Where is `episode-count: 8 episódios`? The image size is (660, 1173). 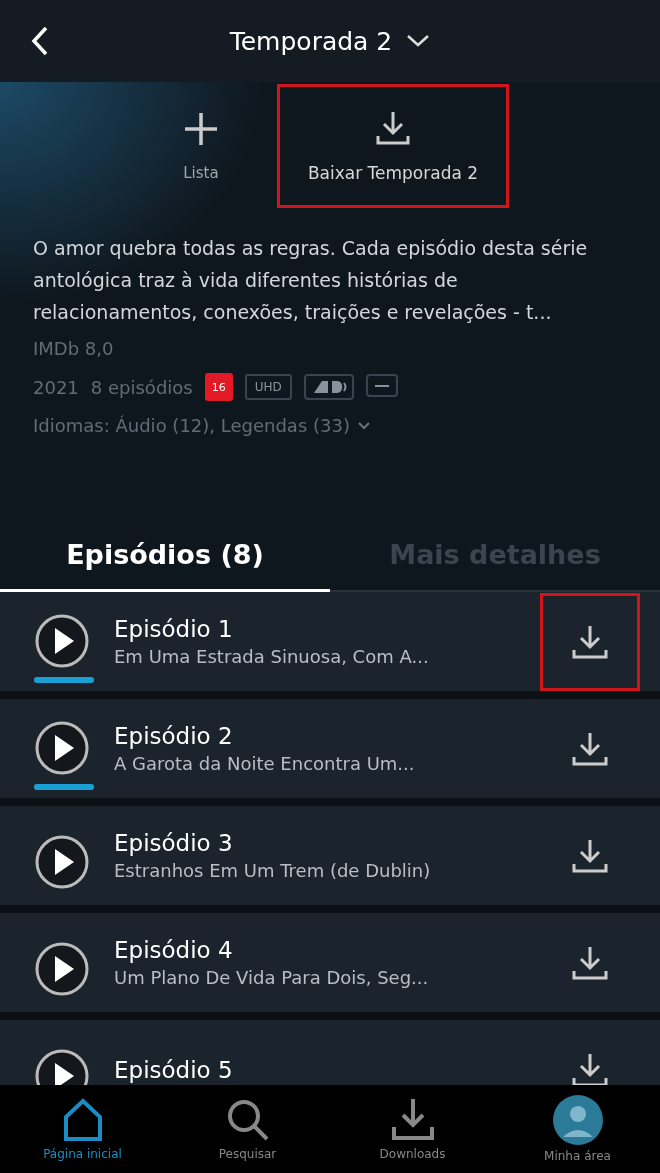 episode-count: 8 episódios is located at coordinates (141, 387).